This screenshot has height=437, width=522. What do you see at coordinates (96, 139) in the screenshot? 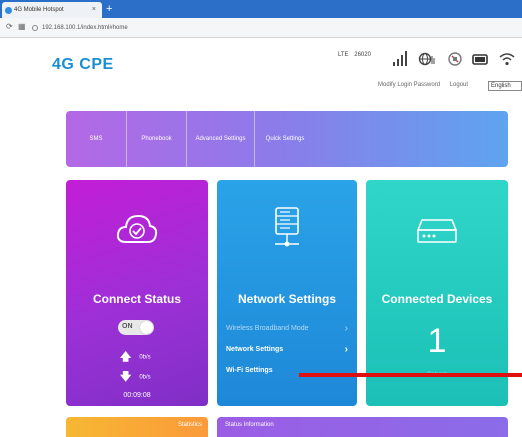
I see `menu-item-sms: SMS` at bounding box center [96, 139].